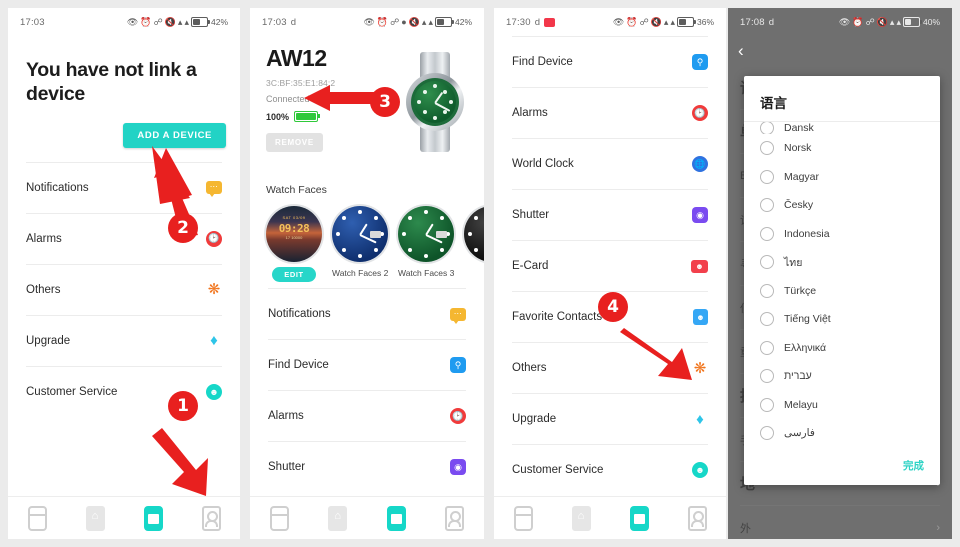  What do you see at coordinates (183, 406) in the screenshot?
I see `annotation-badge-1: 1` at bounding box center [183, 406].